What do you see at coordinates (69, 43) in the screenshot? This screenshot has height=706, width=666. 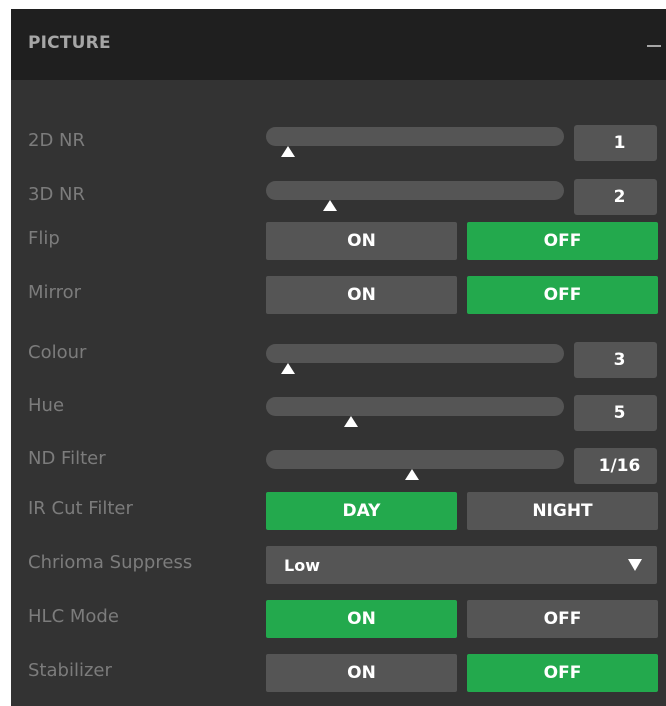 I see `panel-title: PICTURE` at bounding box center [69, 43].